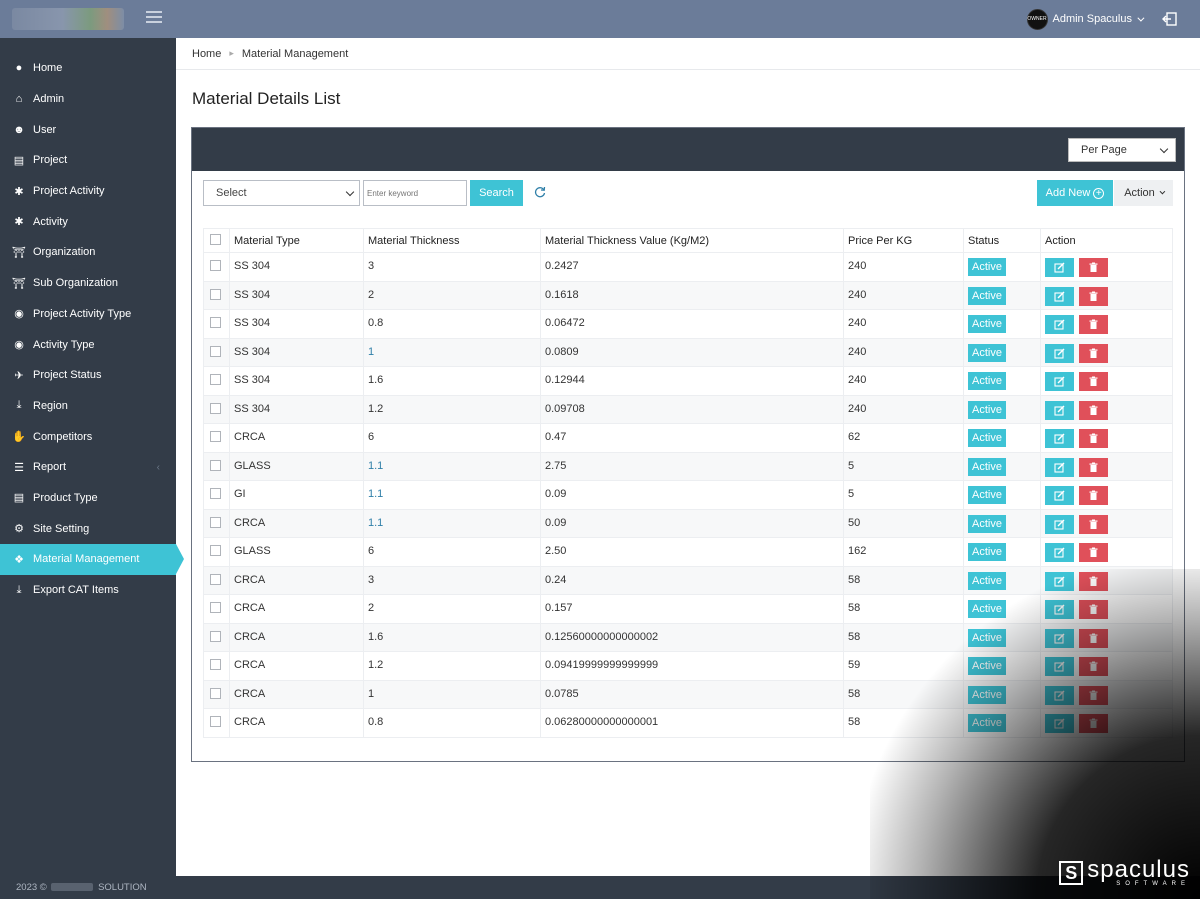 The height and width of the screenshot is (899, 1200). I want to click on sidebar-item-organization: ⛩ Organization, so click(88, 252).